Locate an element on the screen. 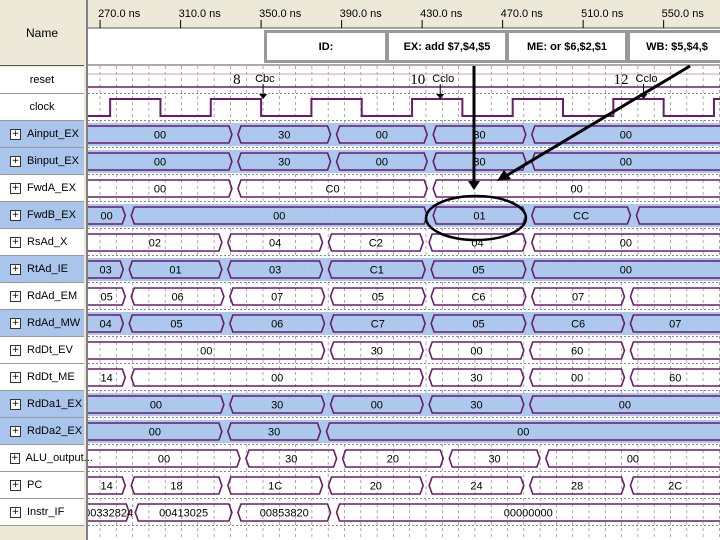 This screenshot has width=720, height=540. bus-value: 60 is located at coordinates (675, 379).